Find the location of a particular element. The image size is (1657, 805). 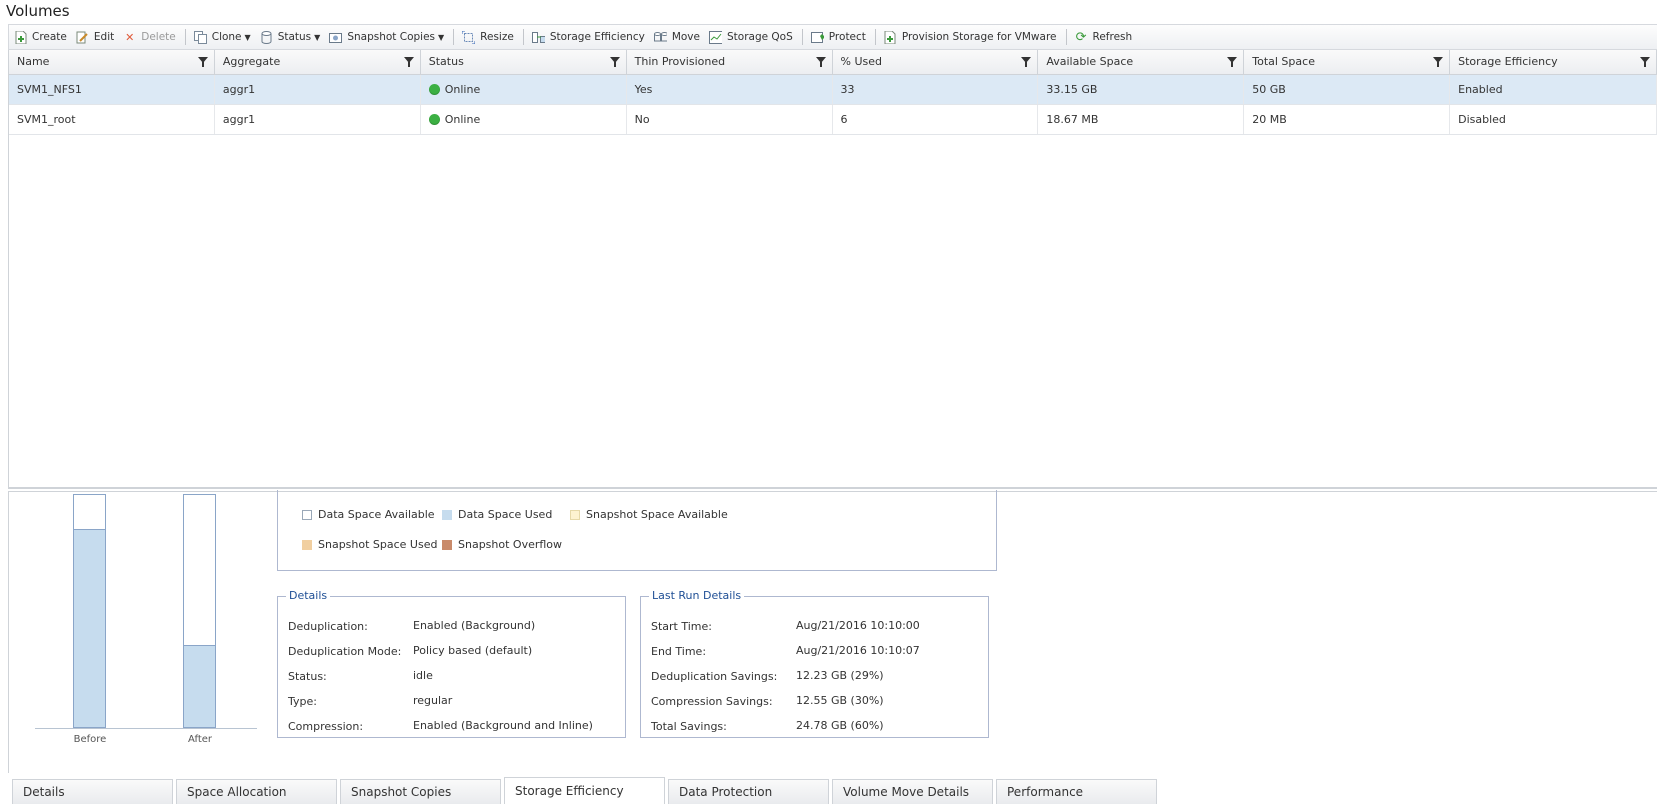

details-title: Details is located at coordinates (308, 595).